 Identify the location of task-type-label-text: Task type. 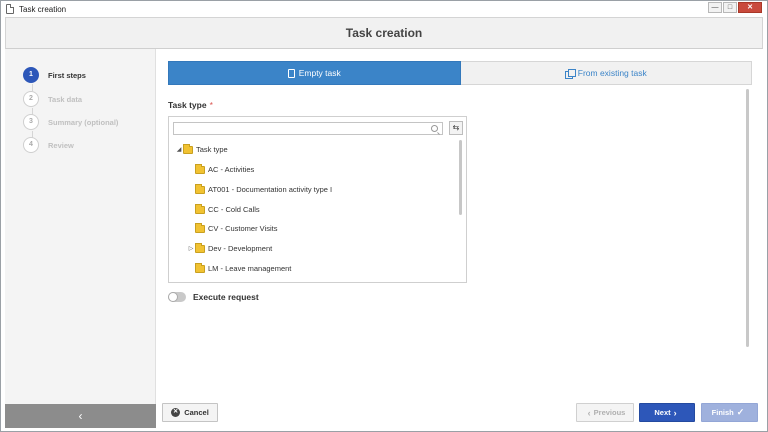
(187, 105).